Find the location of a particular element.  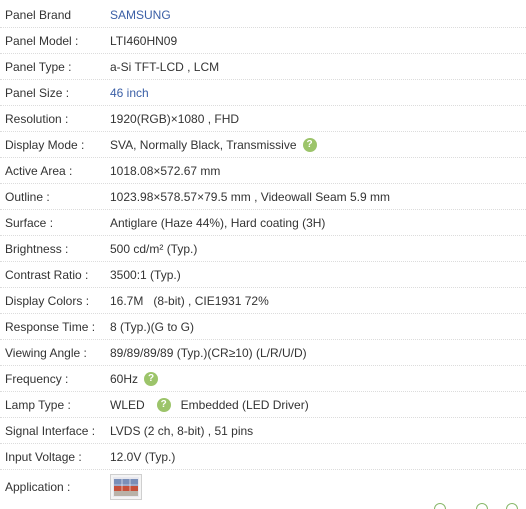

spec-label: Viewing Angle : is located at coordinates (46, 353).